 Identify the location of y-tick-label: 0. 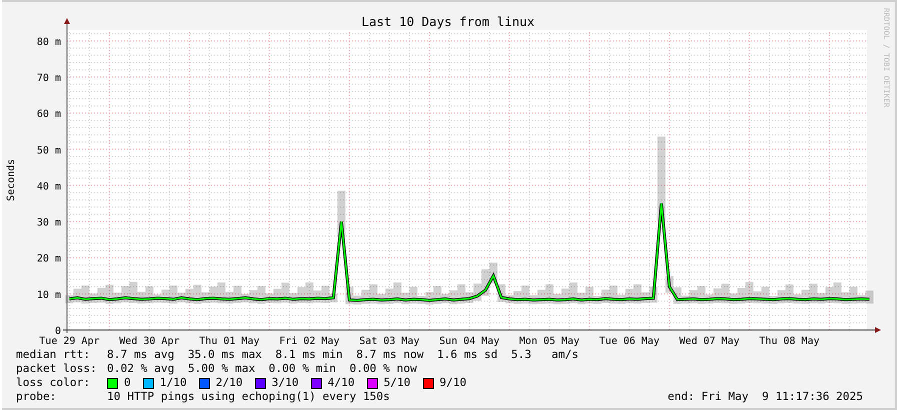
(57, 331).